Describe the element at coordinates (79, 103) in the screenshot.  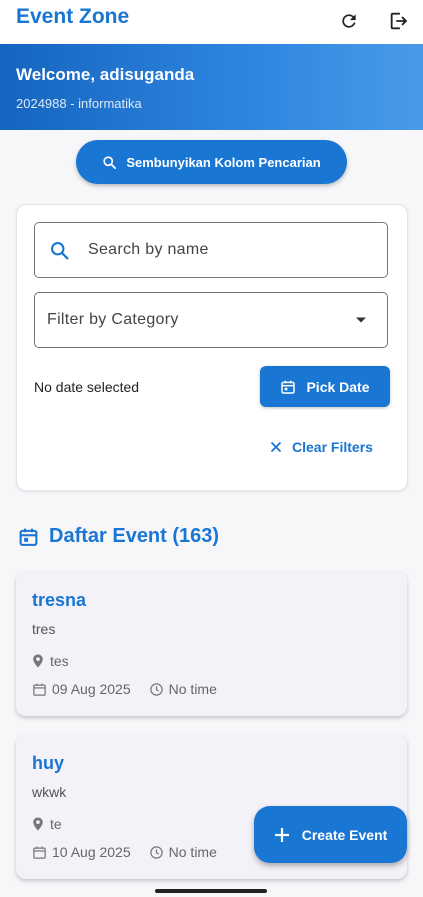
I see `welcome-subtitle: 2024988 - informatika` at that location.